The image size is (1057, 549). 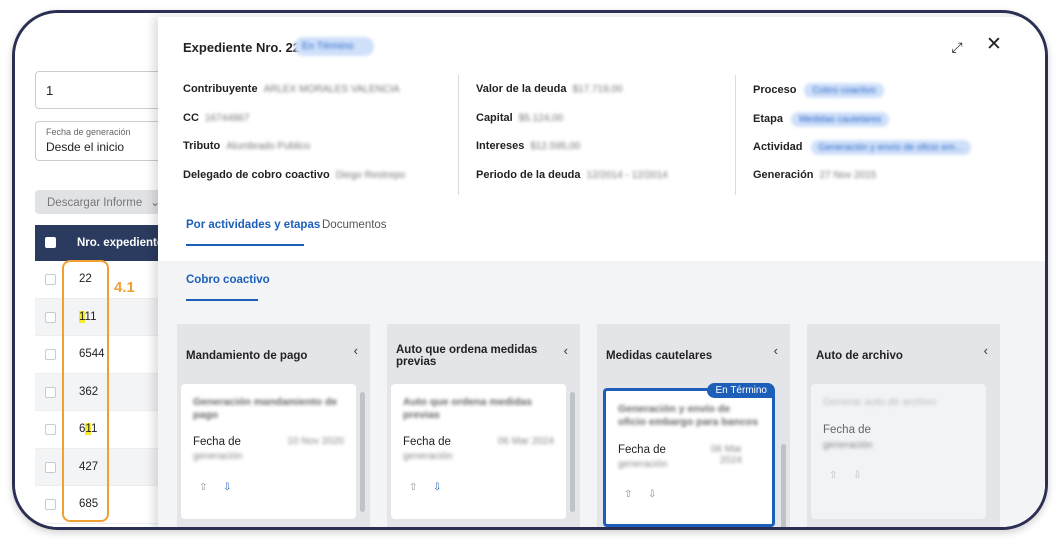 What do you see at coordinates (315, 441) in the screenshot?
I see `card-date-value: 10 Nov 2020` at bounding box center [315, 441].